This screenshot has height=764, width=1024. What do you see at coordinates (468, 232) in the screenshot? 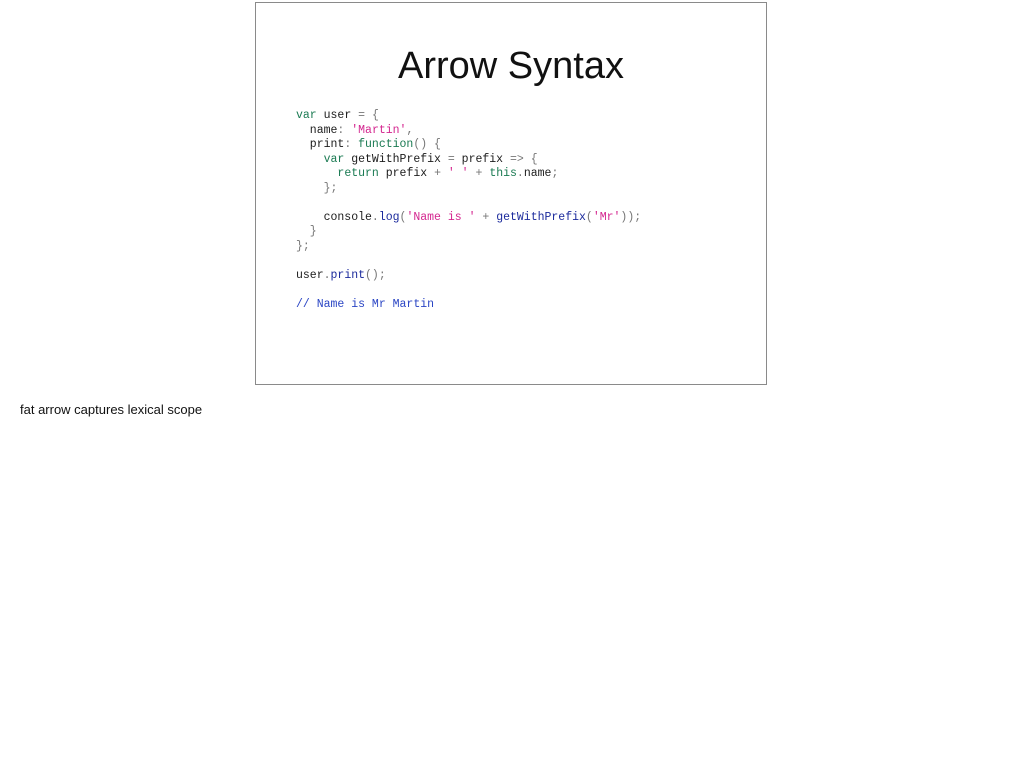
I see `code-line: }` at bounding box center [468, 232].